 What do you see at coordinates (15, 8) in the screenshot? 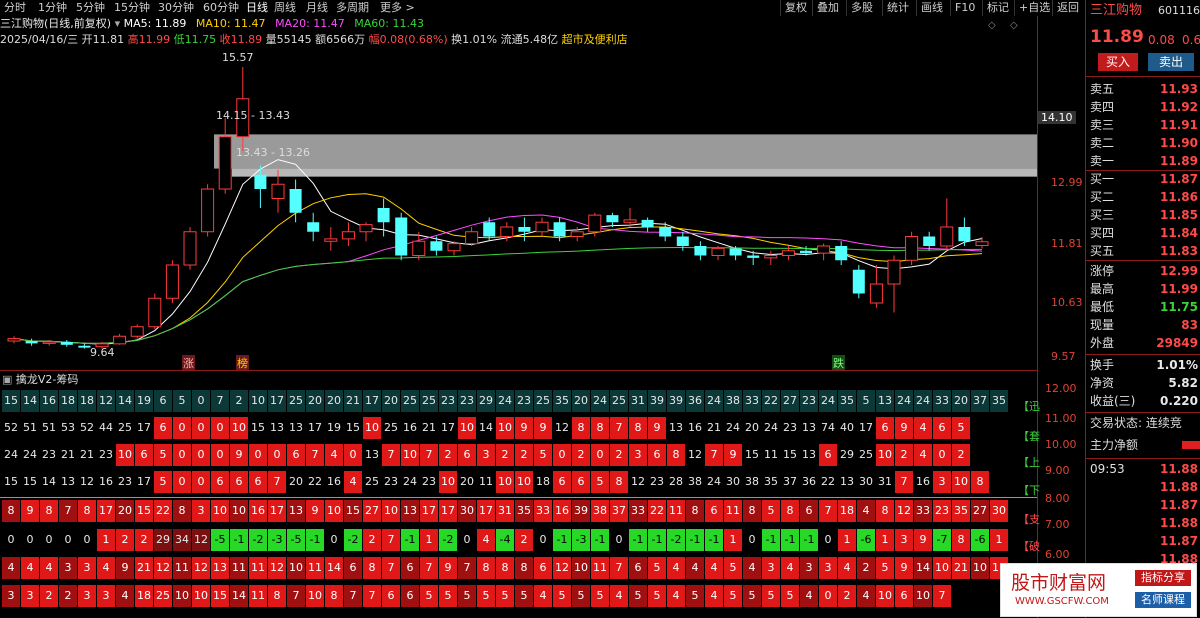
I see `toolbar-tab-0: 分时` at bounding box center [15, 8].